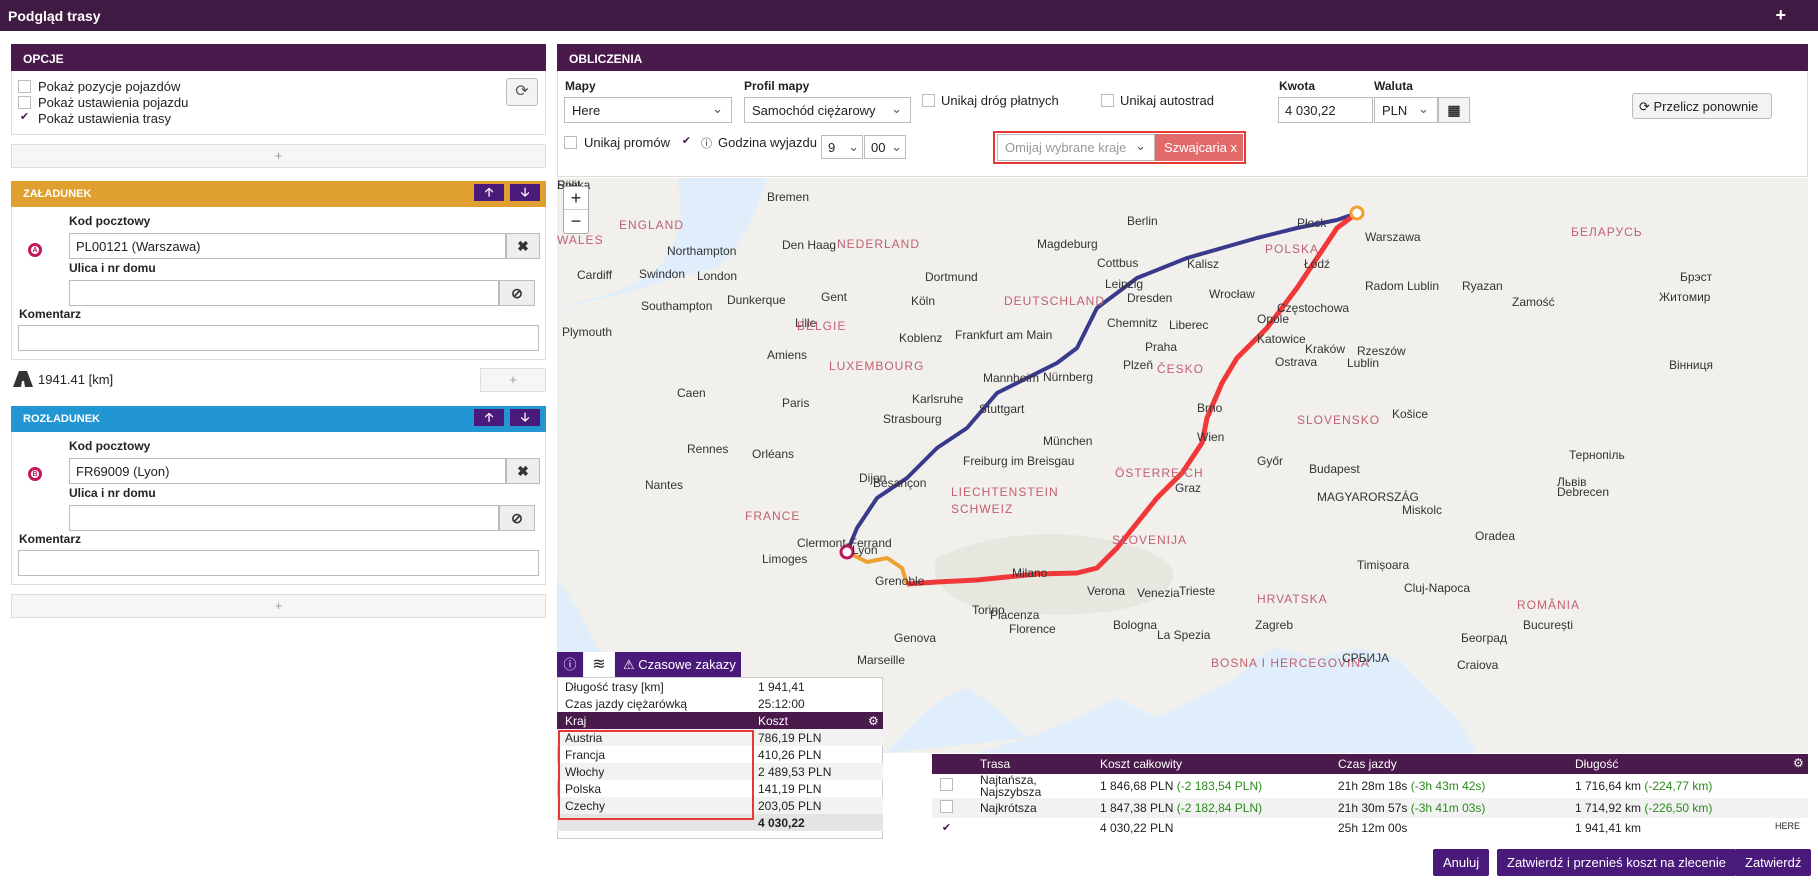 The width and height of the screenshot is (1818, 889). What do you see at coordinates (686, 142) in the screenshot?
I see `departure-checkbox: ✔` at bounding box center [686, 142].